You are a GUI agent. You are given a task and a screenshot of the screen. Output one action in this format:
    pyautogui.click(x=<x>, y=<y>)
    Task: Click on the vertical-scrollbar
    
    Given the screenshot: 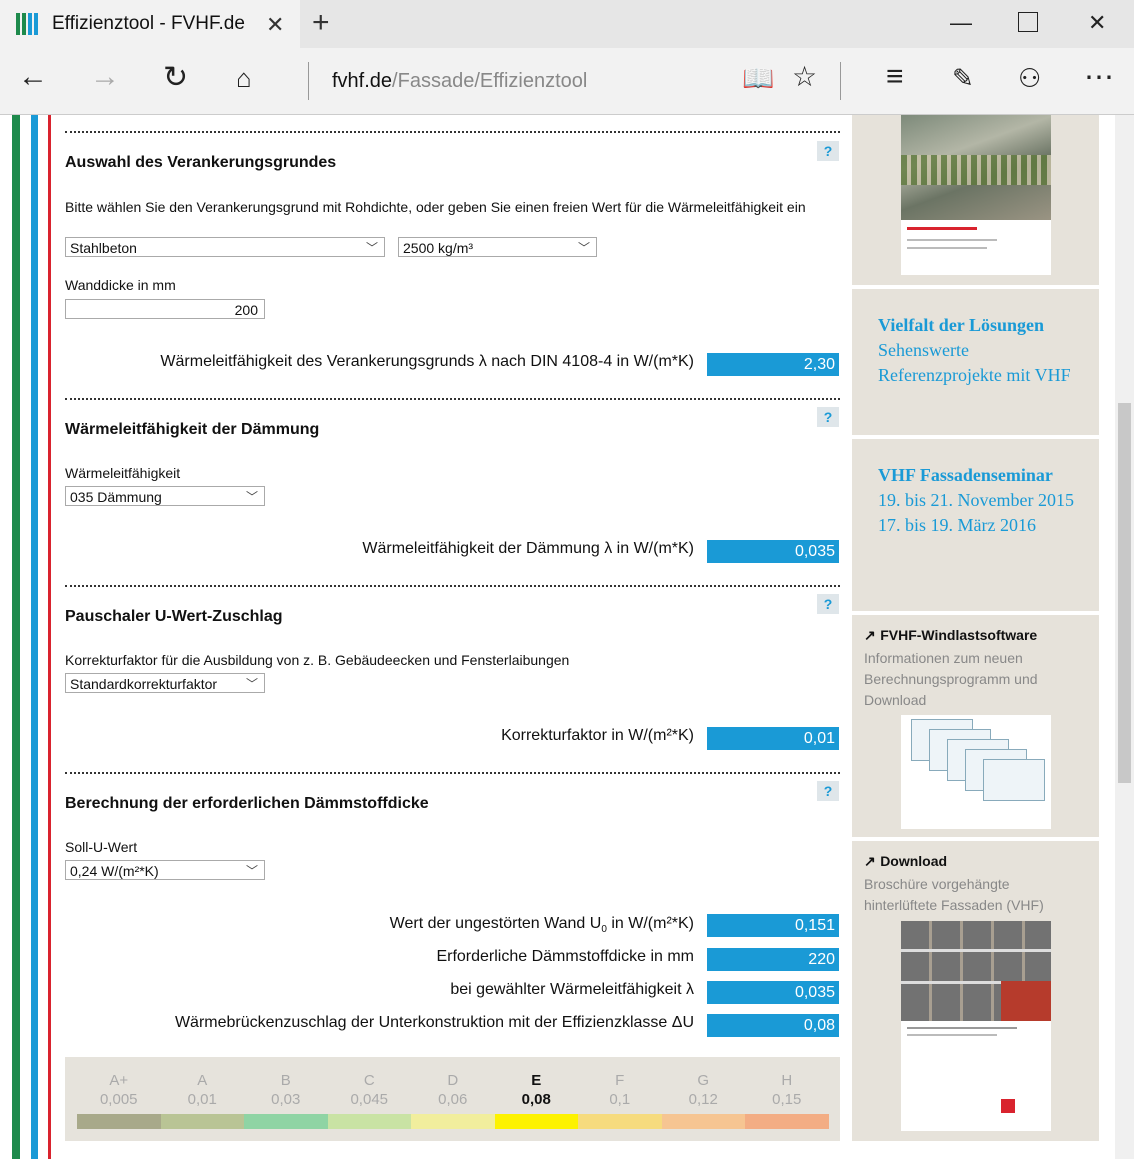 What is the action you would take?
    pyautogui.click(x=1124, y=637)
    